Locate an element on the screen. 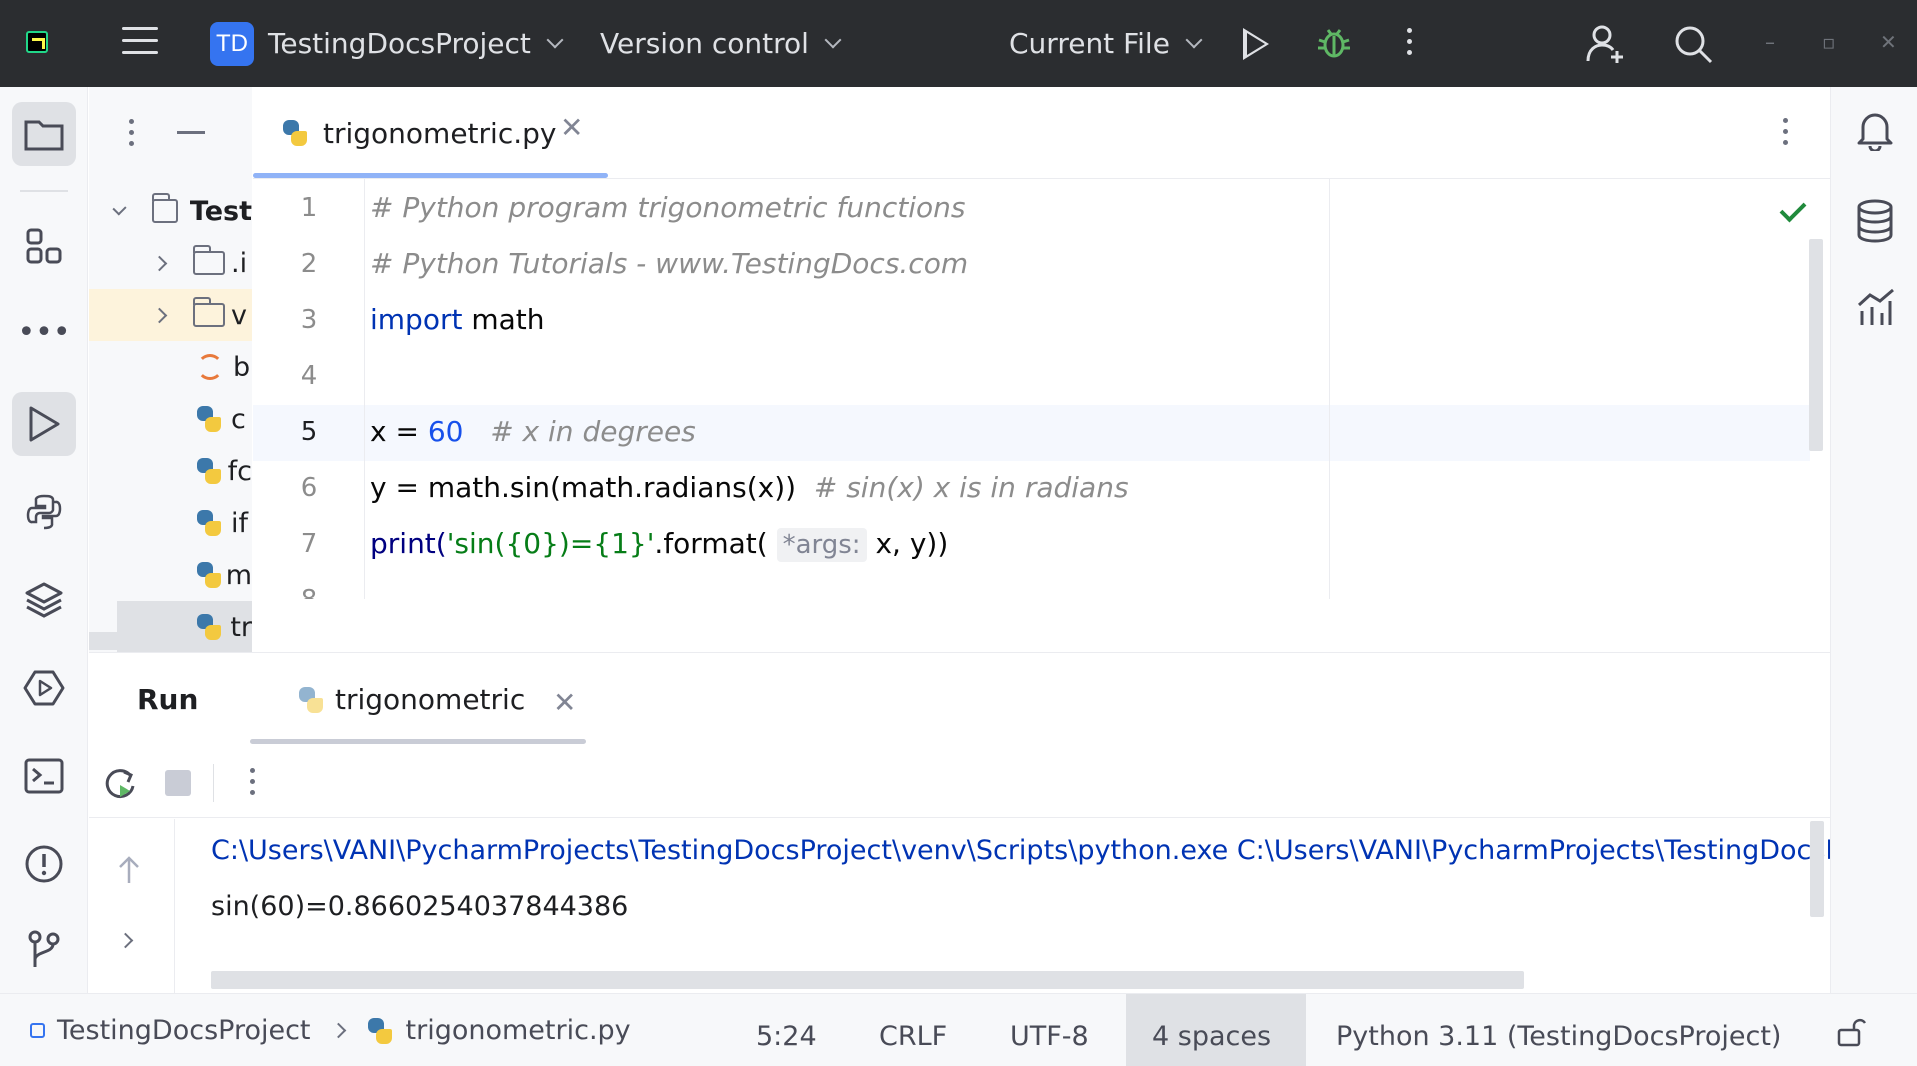  terminal-icon is located at coordinates (44, 776).